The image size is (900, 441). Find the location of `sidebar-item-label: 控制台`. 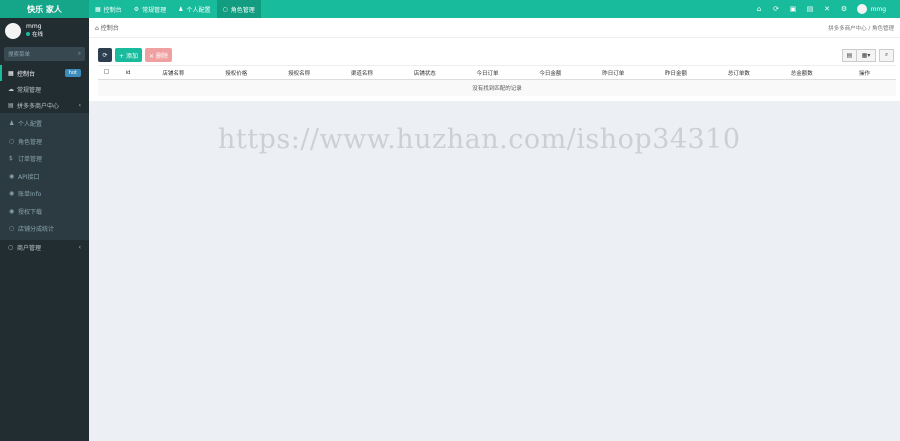

sidebar-item-label: 控制台 is located at coordinates (26, 74).